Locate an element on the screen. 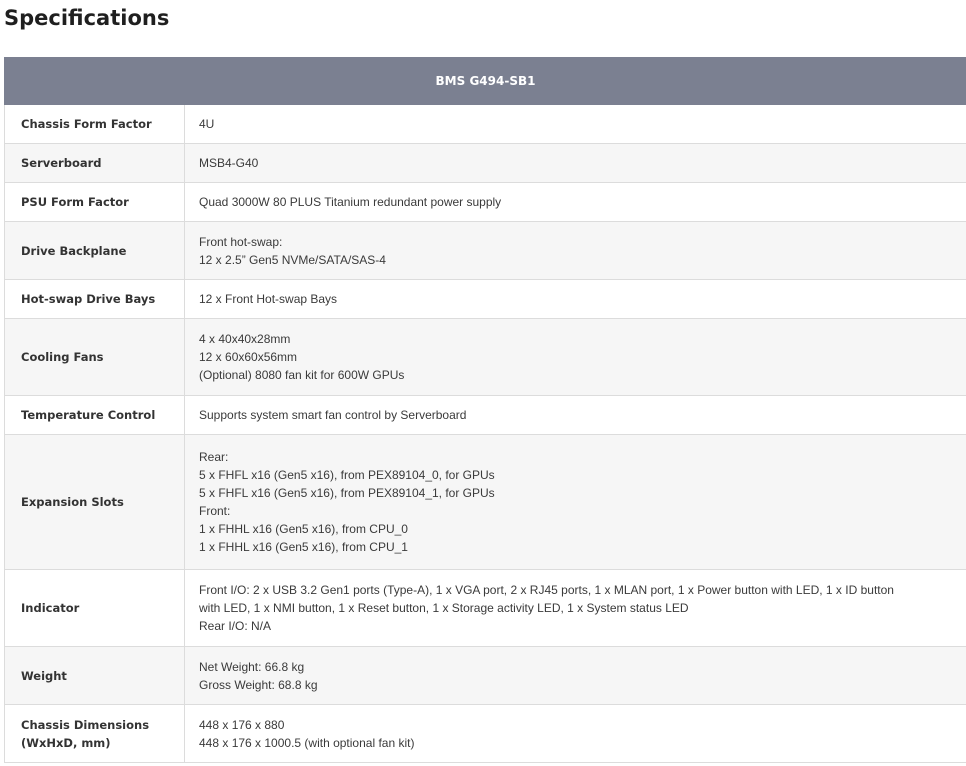  spec-label-line: Temperature Control is located at coordinates (88, 415).